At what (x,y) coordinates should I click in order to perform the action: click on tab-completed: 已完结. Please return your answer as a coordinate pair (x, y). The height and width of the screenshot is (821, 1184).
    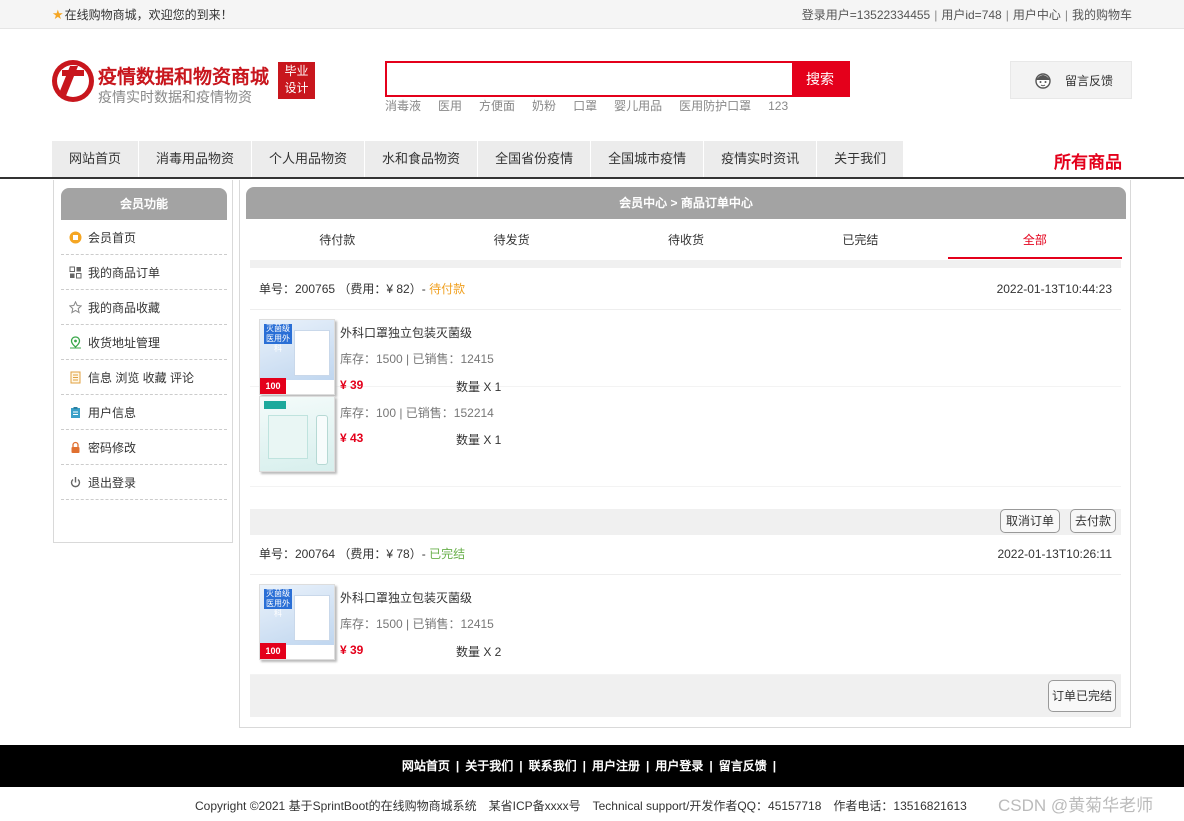
    Looking at the image, I should click on (860, 242).